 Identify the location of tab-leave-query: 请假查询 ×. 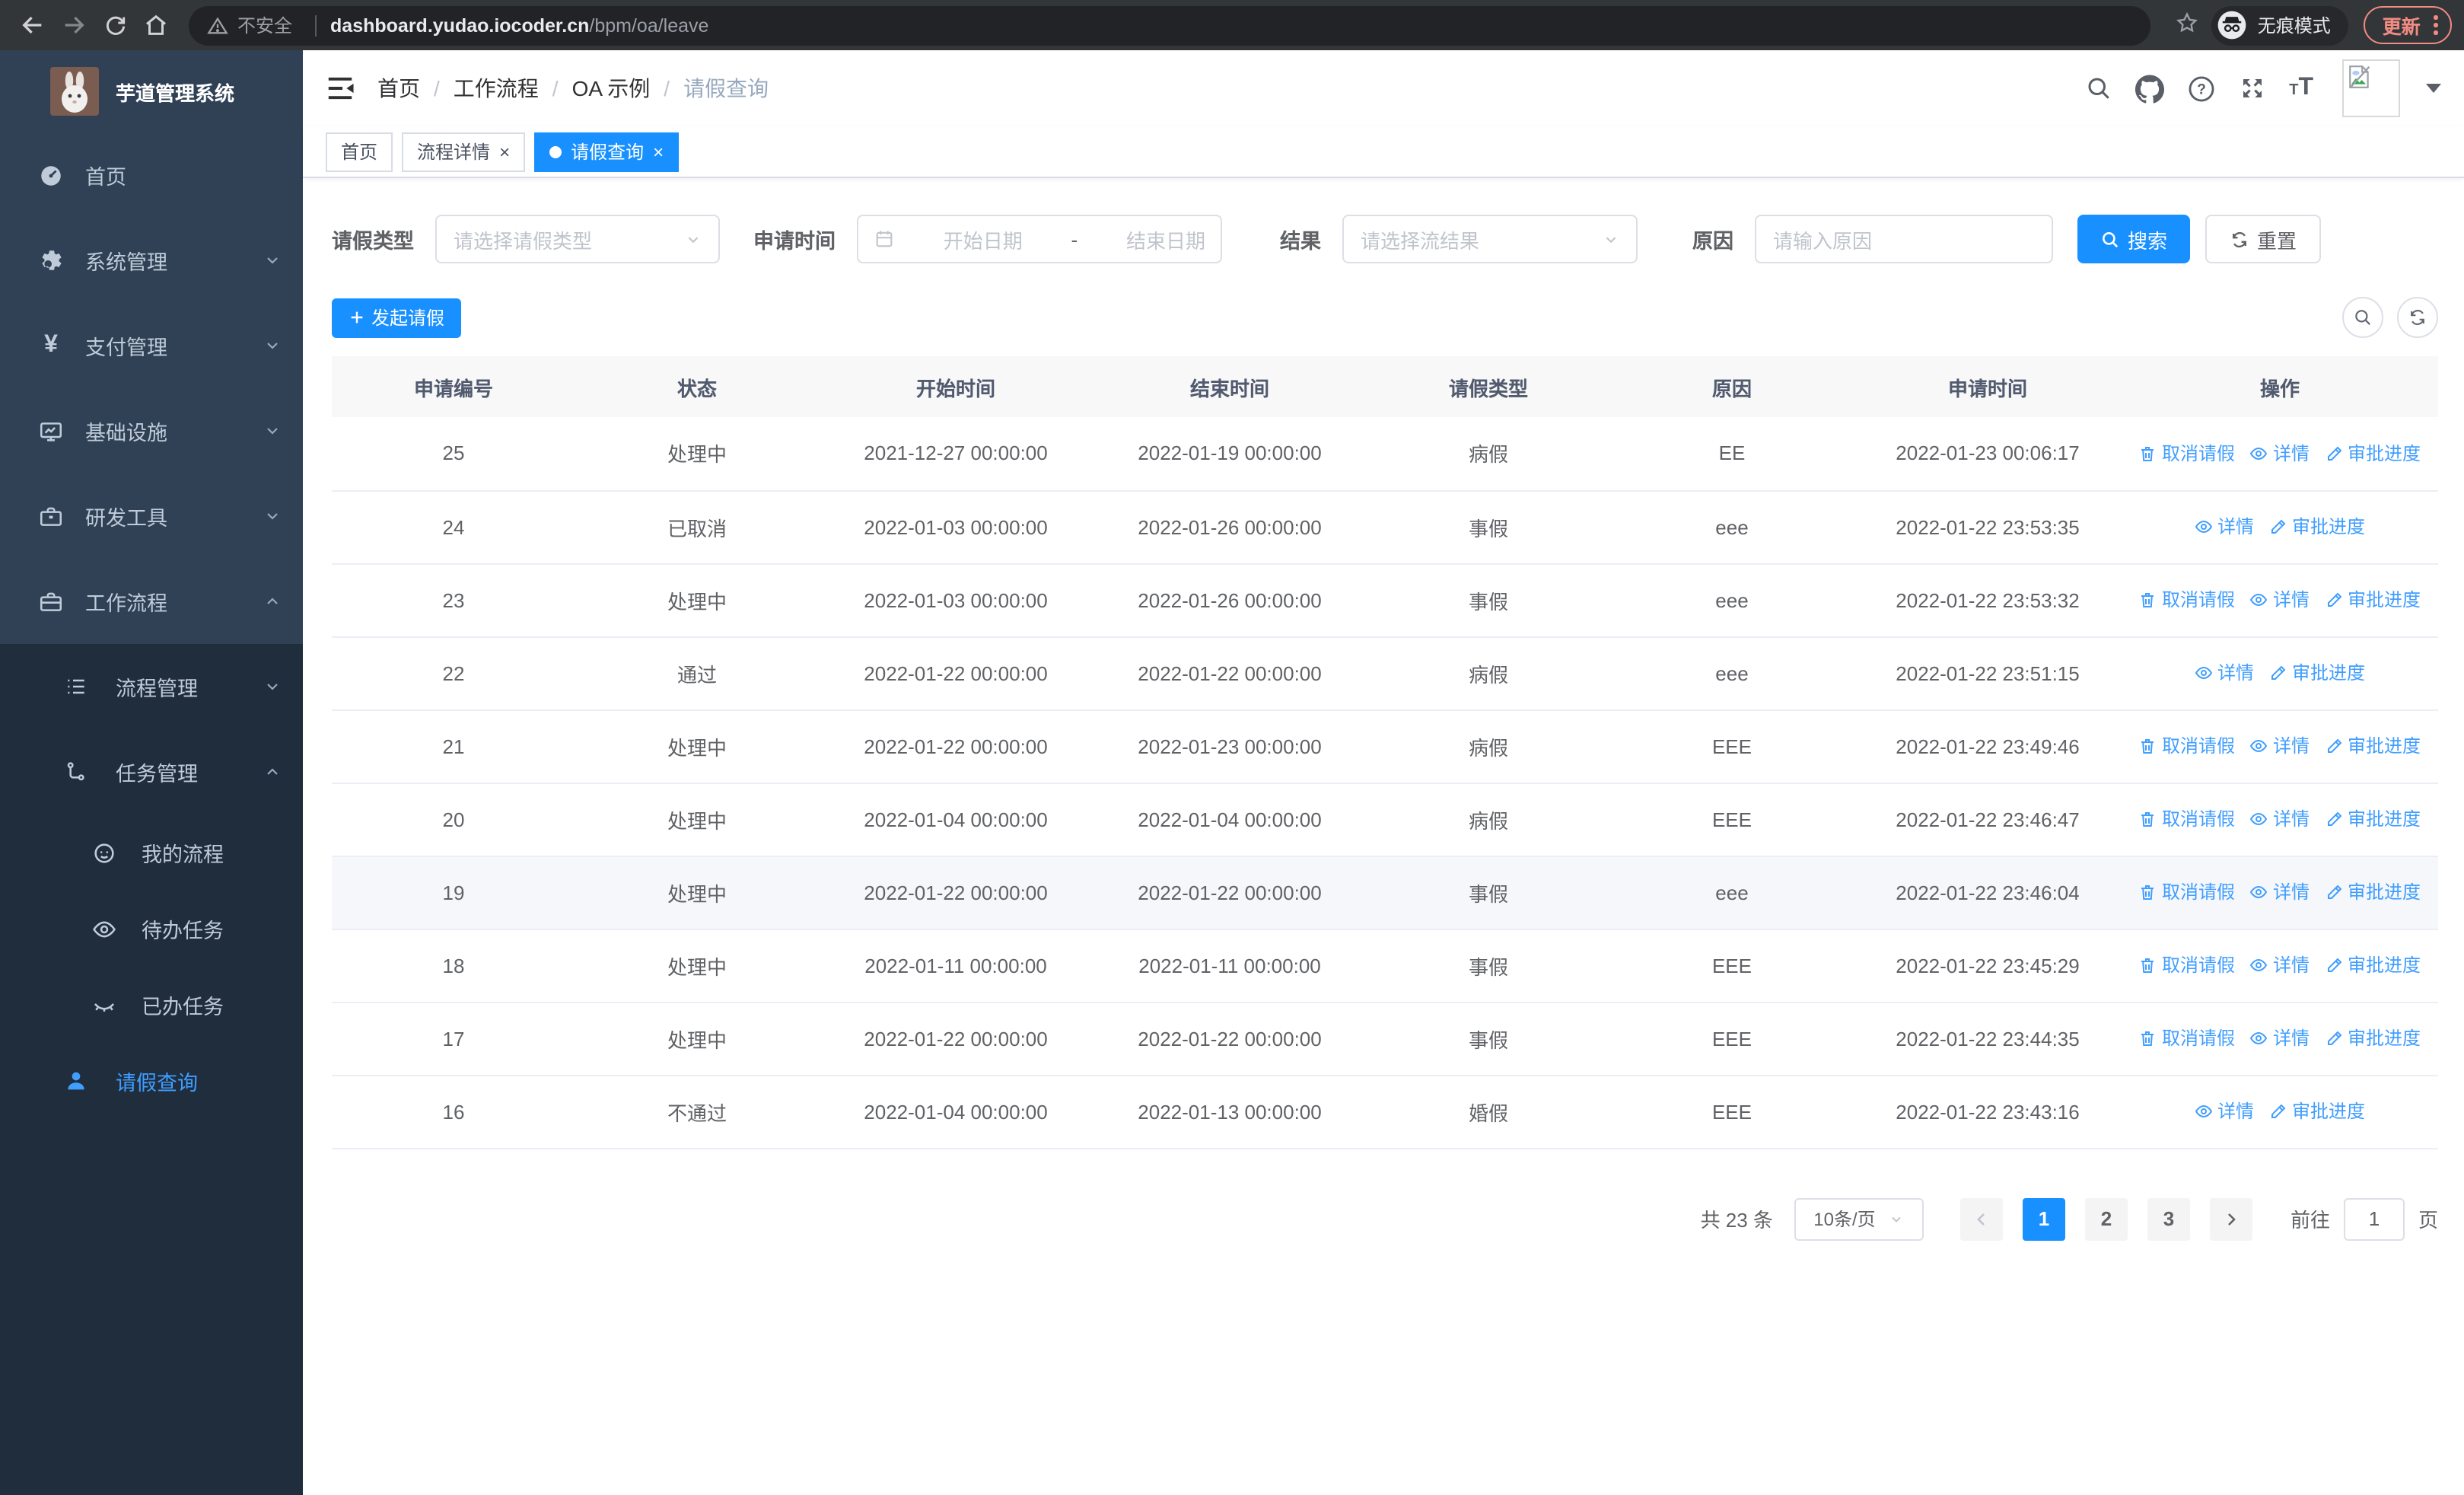
(607, 151).